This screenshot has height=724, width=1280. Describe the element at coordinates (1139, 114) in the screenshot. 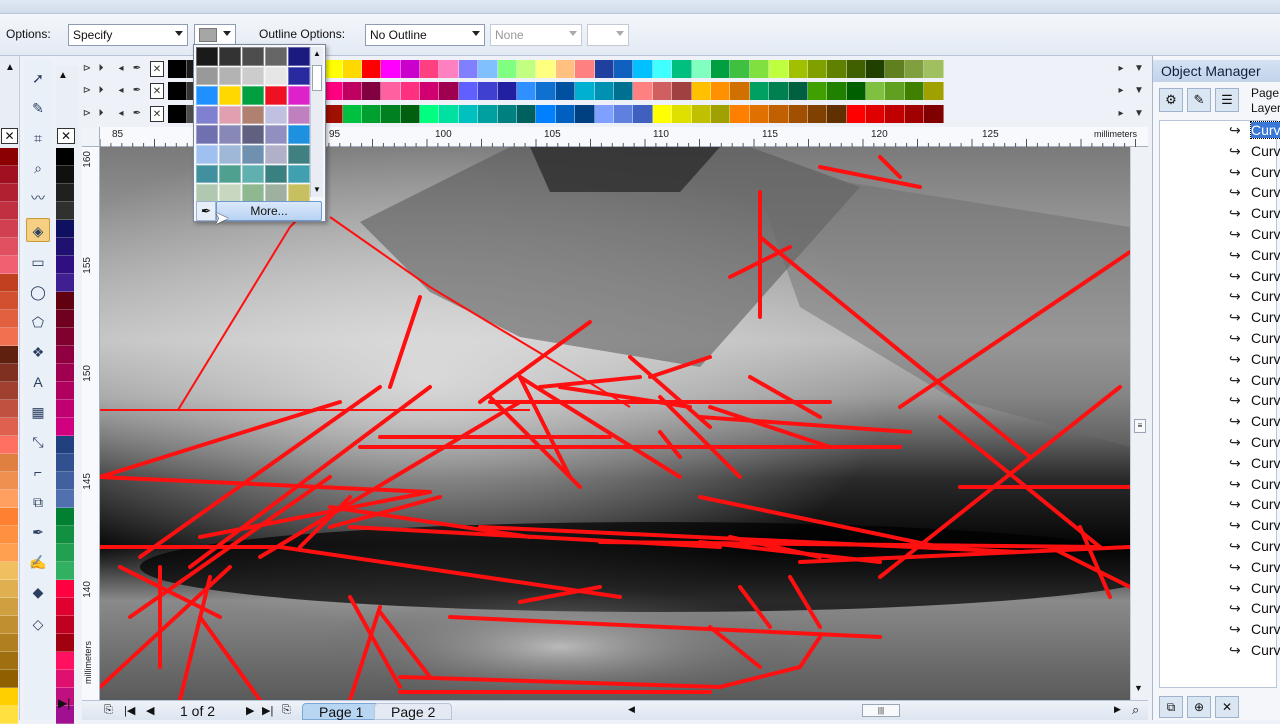

I see `palette-row-3-expand-icon: ▼` at that location.